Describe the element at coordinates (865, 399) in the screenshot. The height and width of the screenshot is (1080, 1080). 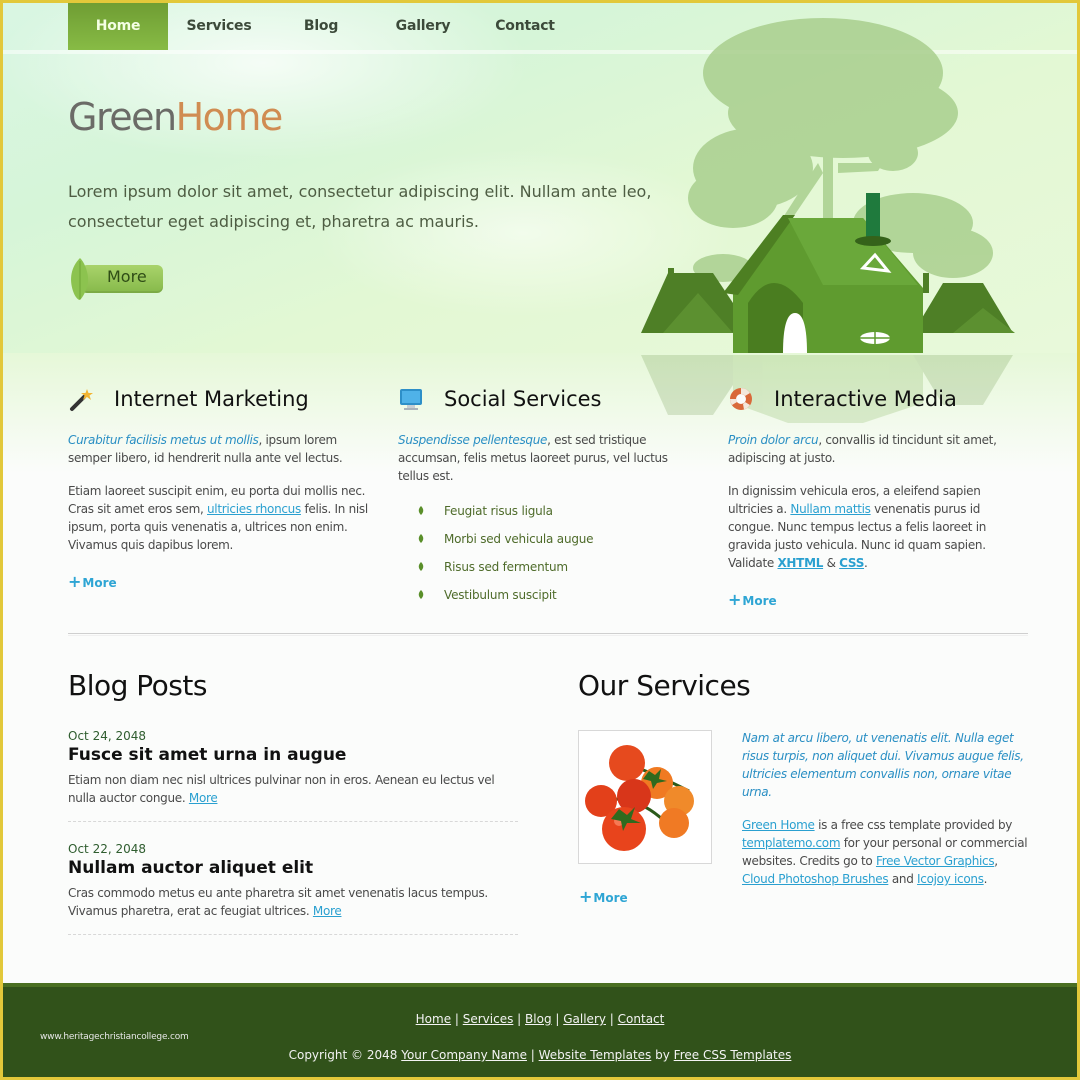
I see `feature-title: Interactive Media` at that location.